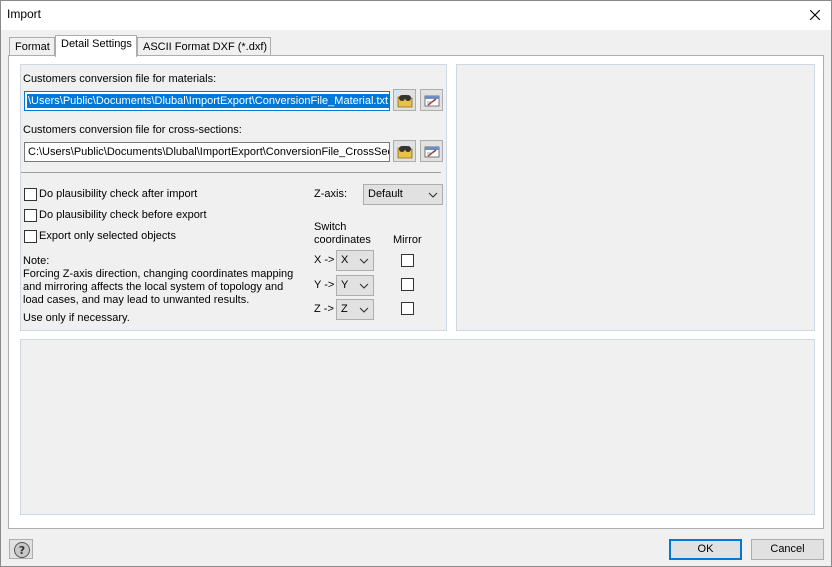  I want to click on x-map-select: X, so click(355, 260).